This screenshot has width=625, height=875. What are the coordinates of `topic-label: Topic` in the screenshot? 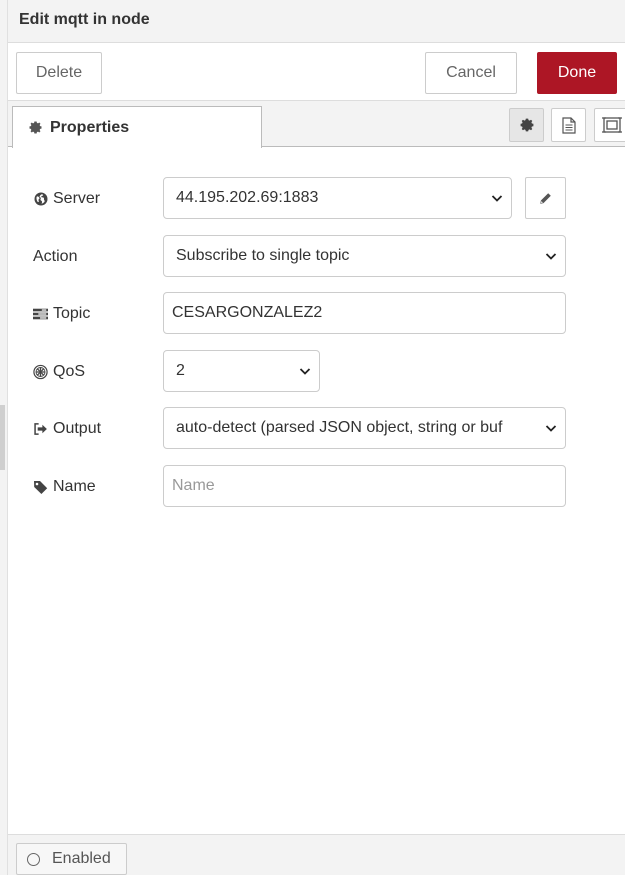 It's located at (61, 314).